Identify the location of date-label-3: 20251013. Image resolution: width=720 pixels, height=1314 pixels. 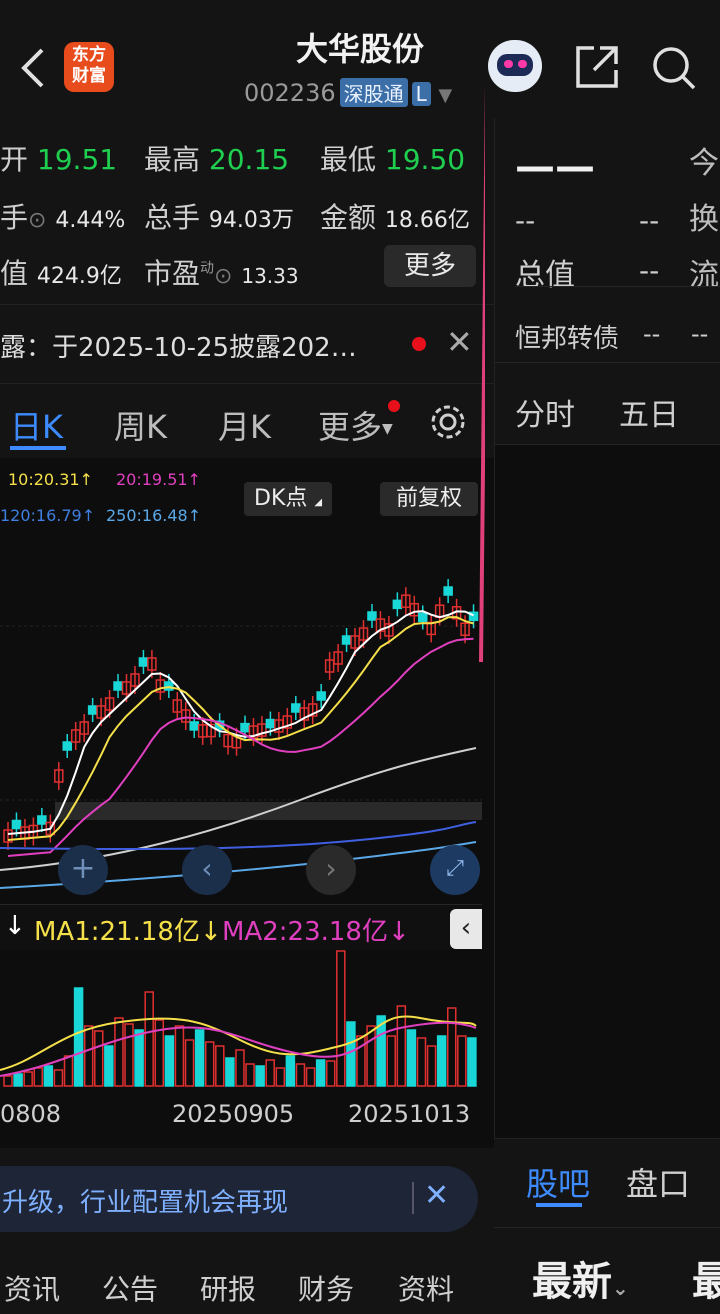
(409, 1114).